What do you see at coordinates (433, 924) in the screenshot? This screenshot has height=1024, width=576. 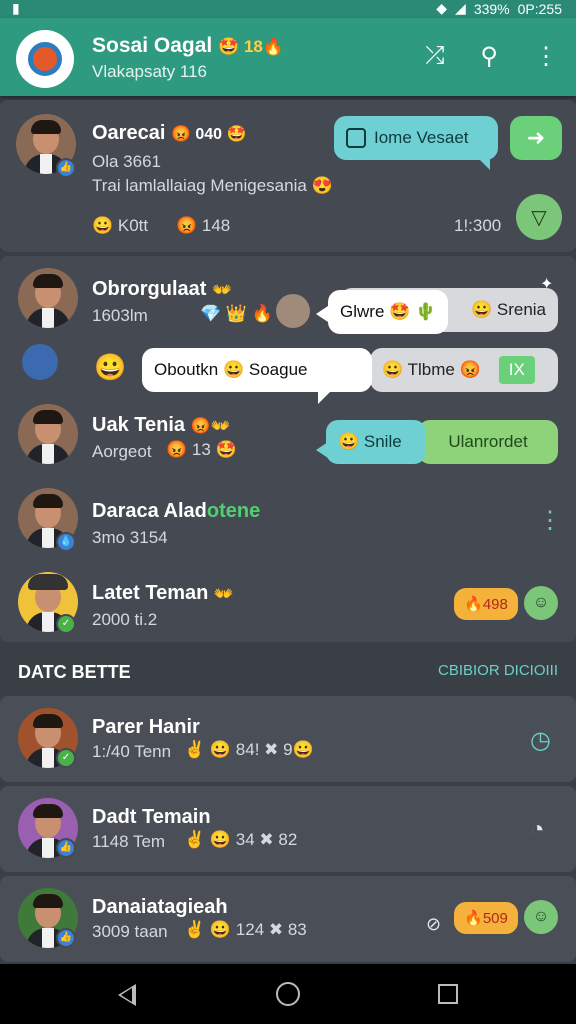 I see `mute-icon: ⊘` at bounding box center [433, 924].